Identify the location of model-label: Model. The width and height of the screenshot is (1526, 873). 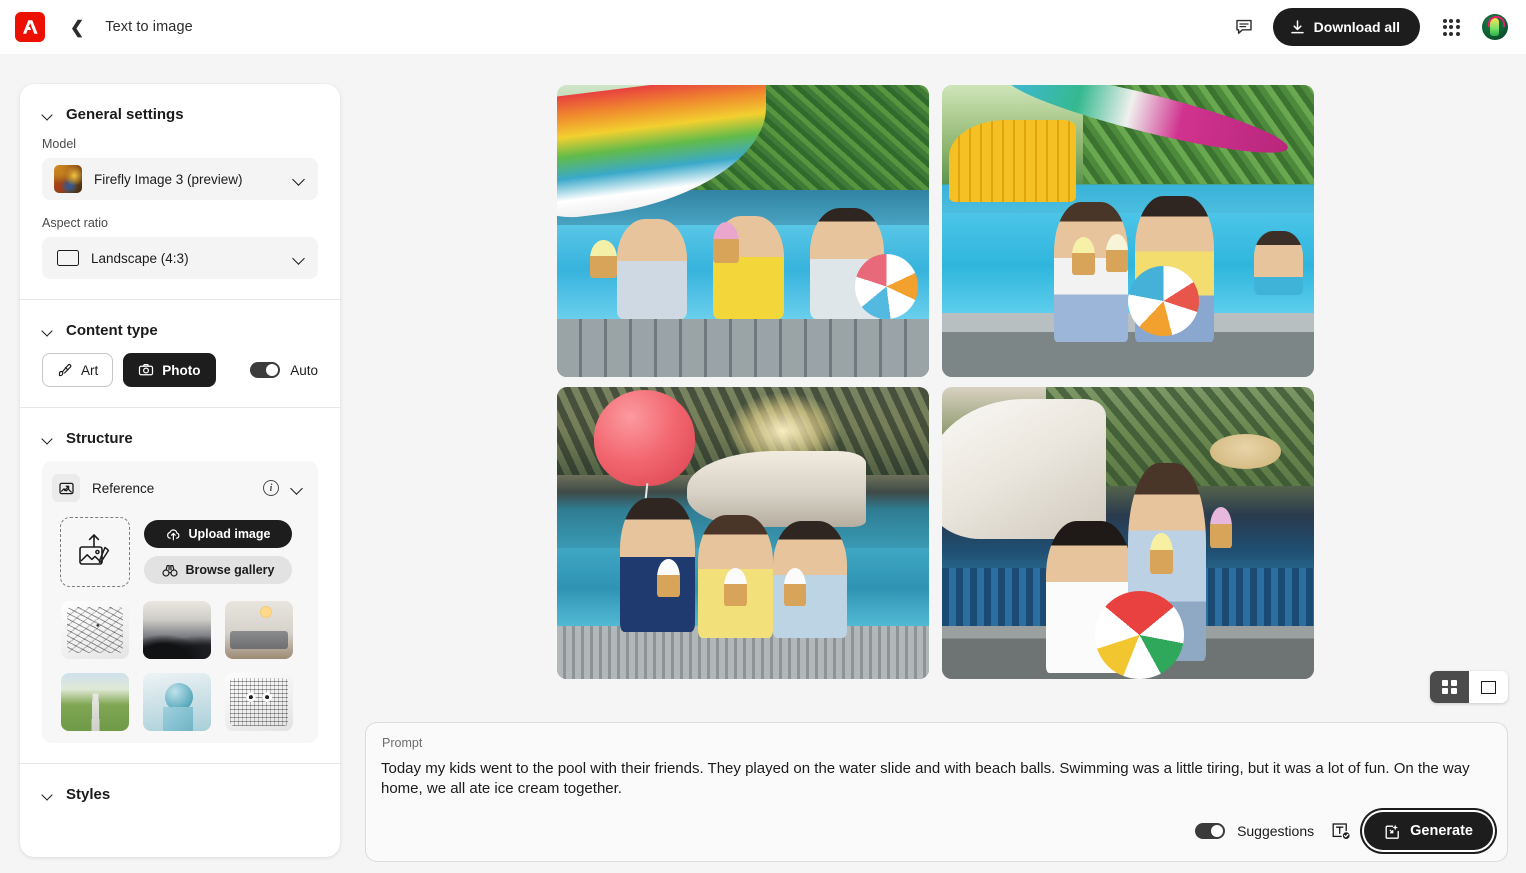
(59, 144).